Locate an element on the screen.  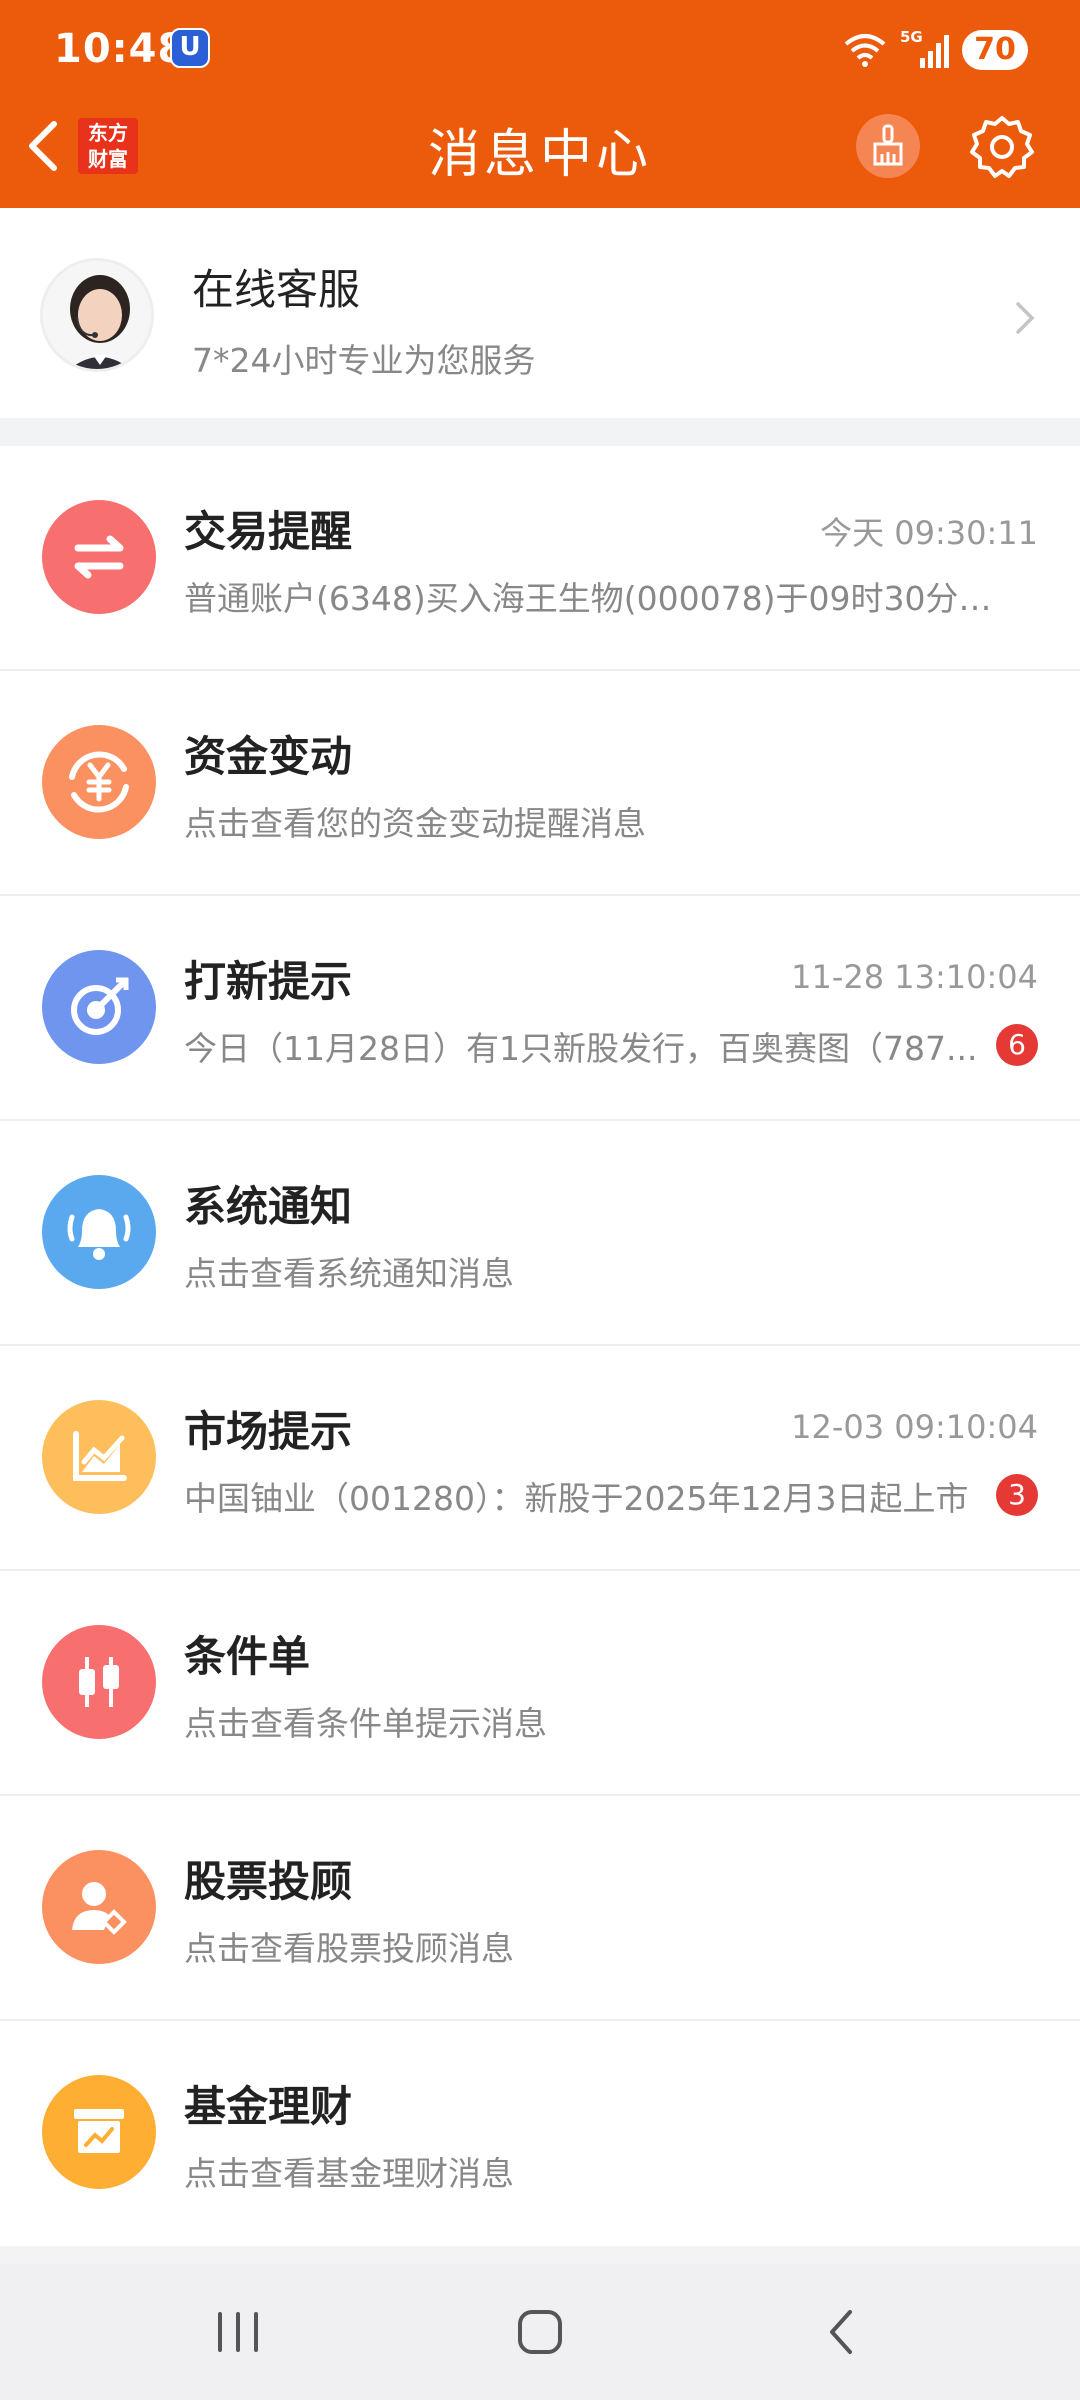
message-row-fund-wealth: 基金理财 点击查看基金理财消息 is located at coordinates (540, 2133).